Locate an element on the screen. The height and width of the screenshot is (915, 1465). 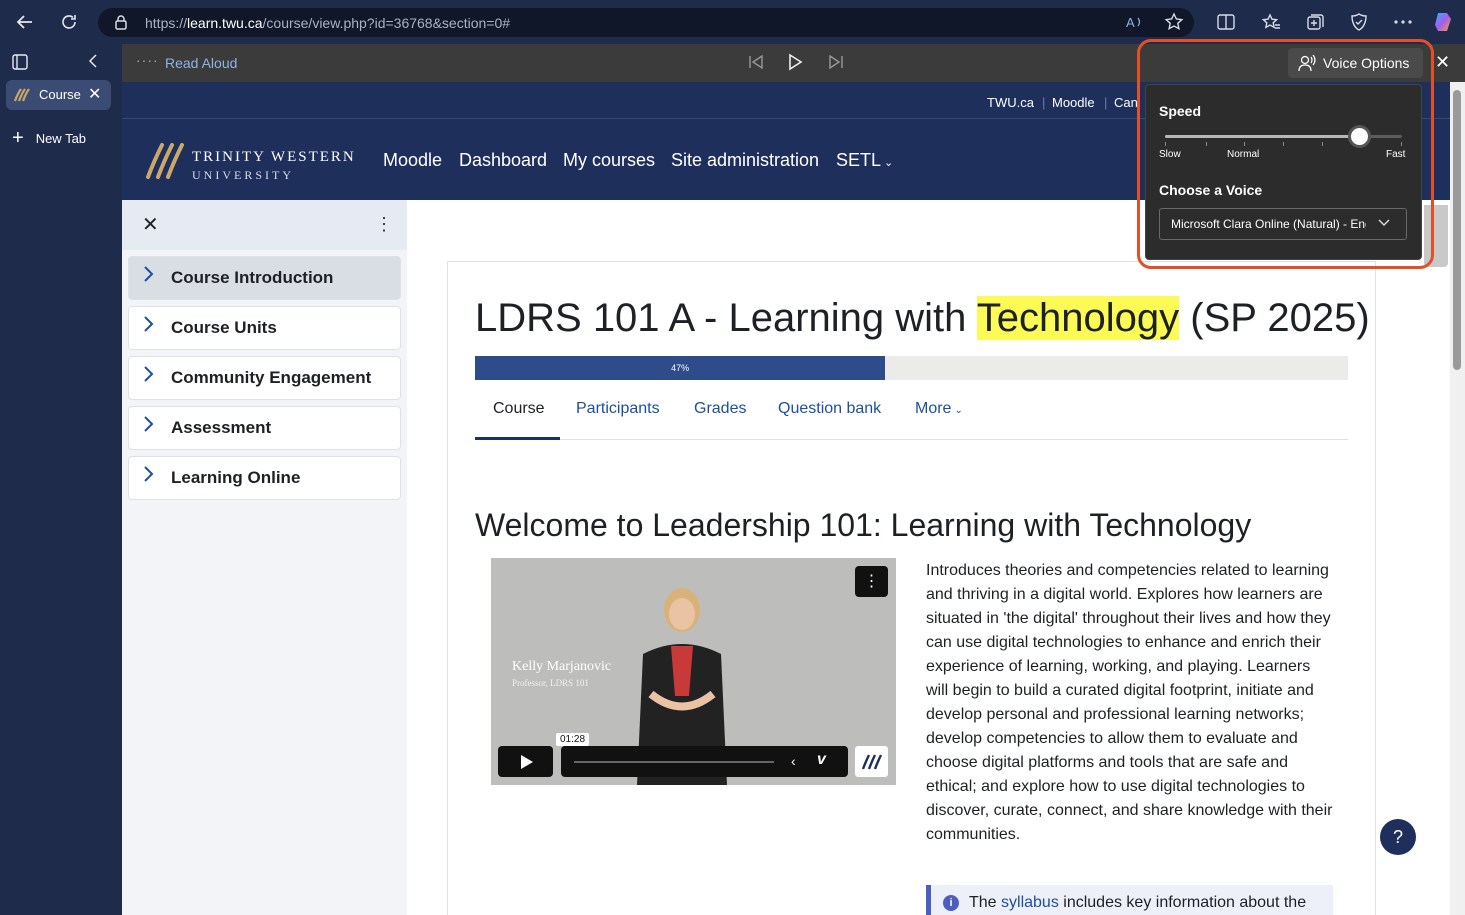
course-index-label: Assessment is located at coordinates (221, 427).